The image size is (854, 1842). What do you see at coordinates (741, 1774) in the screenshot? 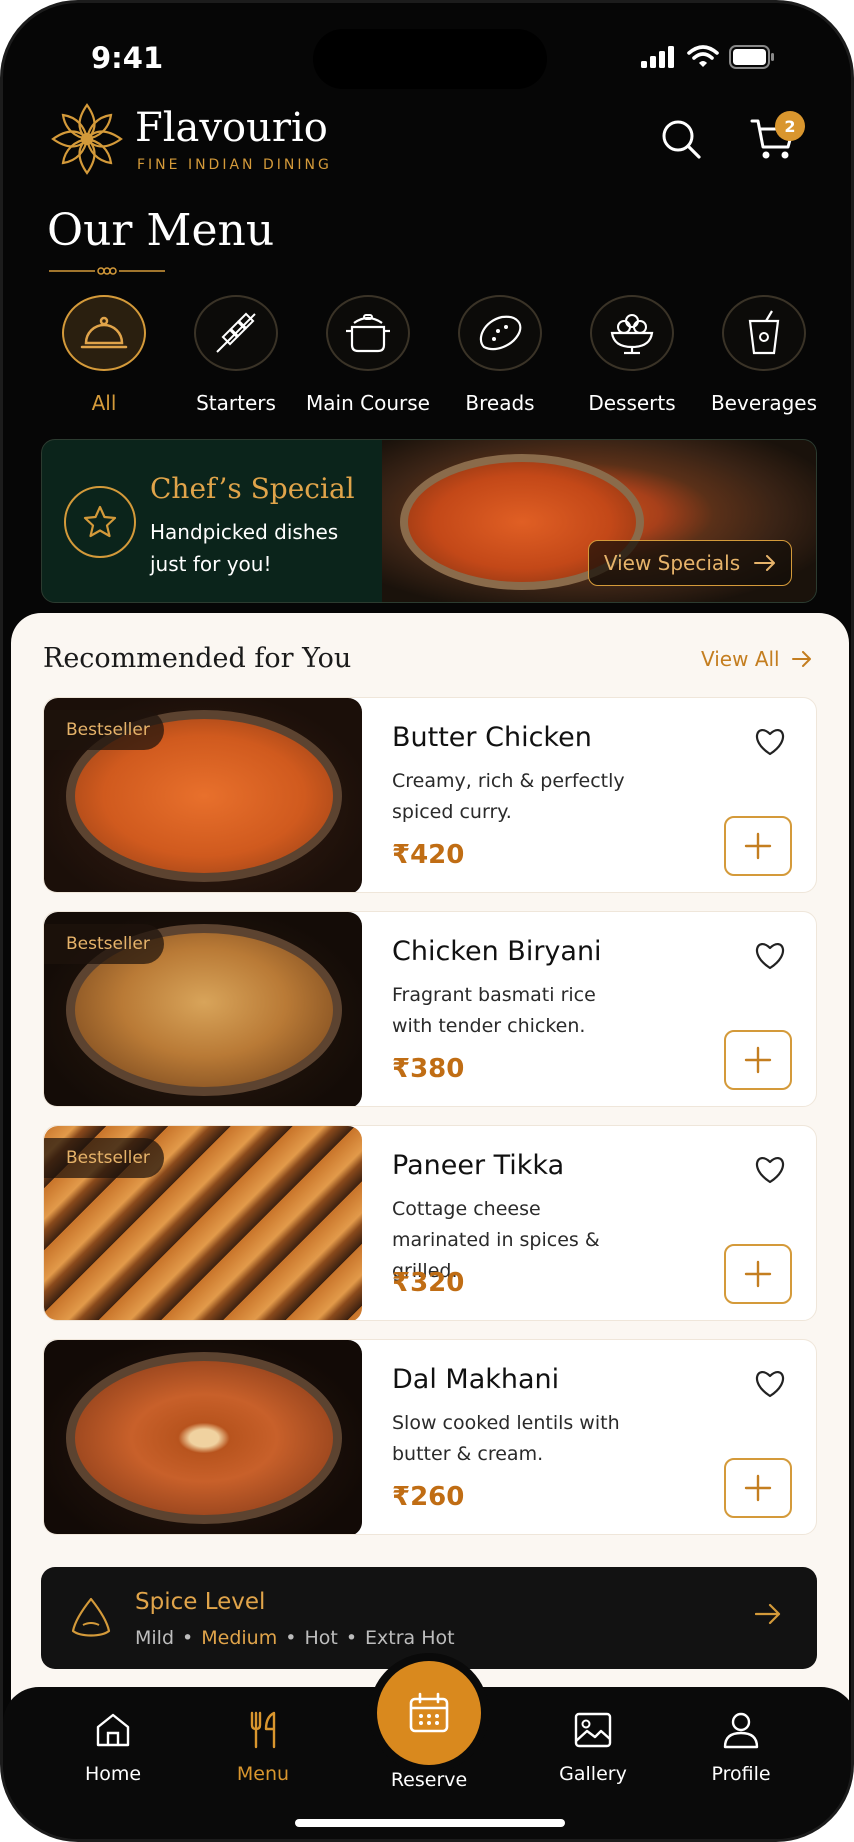
I see `tab-label: Profile` at bounding box center [741, 1774].